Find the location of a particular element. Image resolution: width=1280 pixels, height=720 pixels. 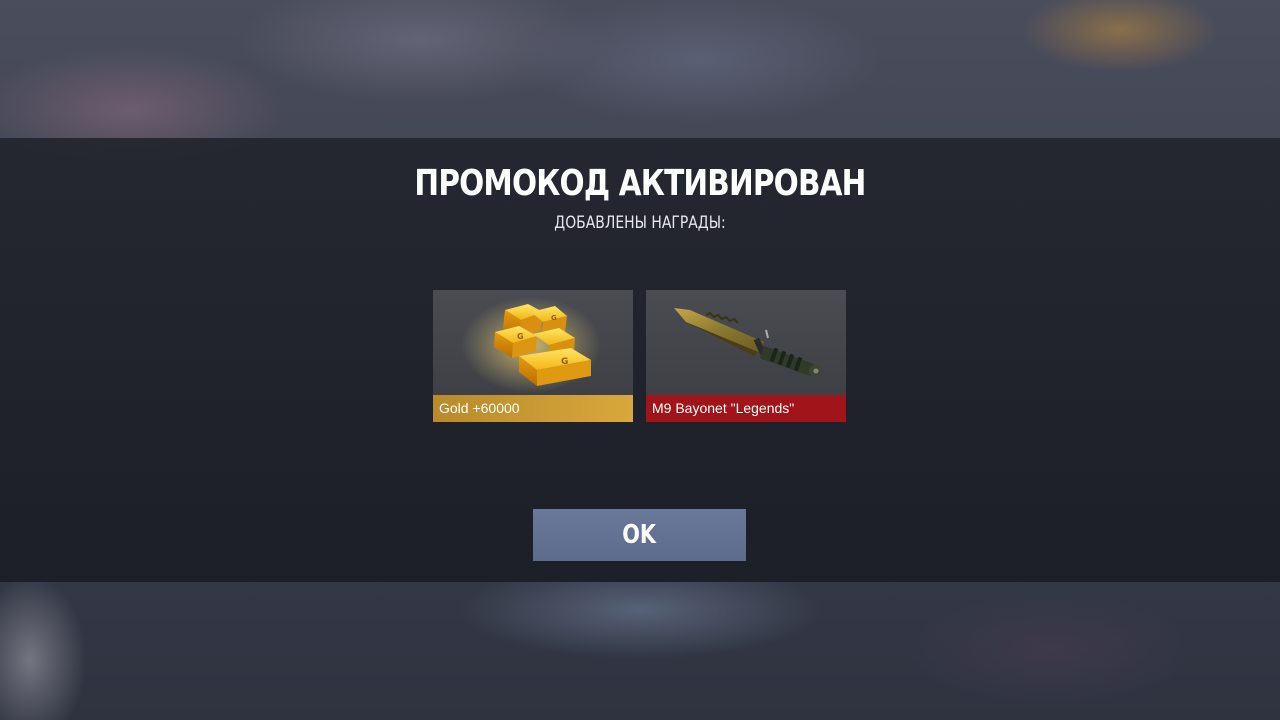

reward-card-gold: G G G Gold +60000 is located at coordinates (533, 356).